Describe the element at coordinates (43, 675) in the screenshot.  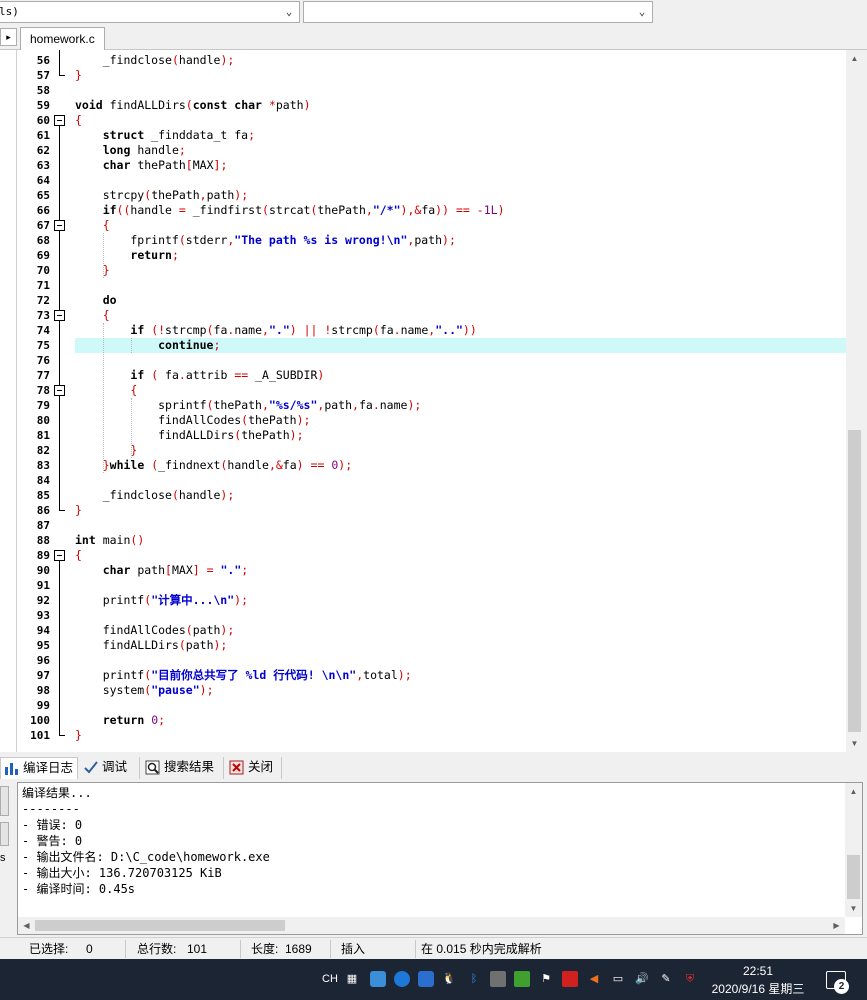
I see `line-number: 97` at that location.